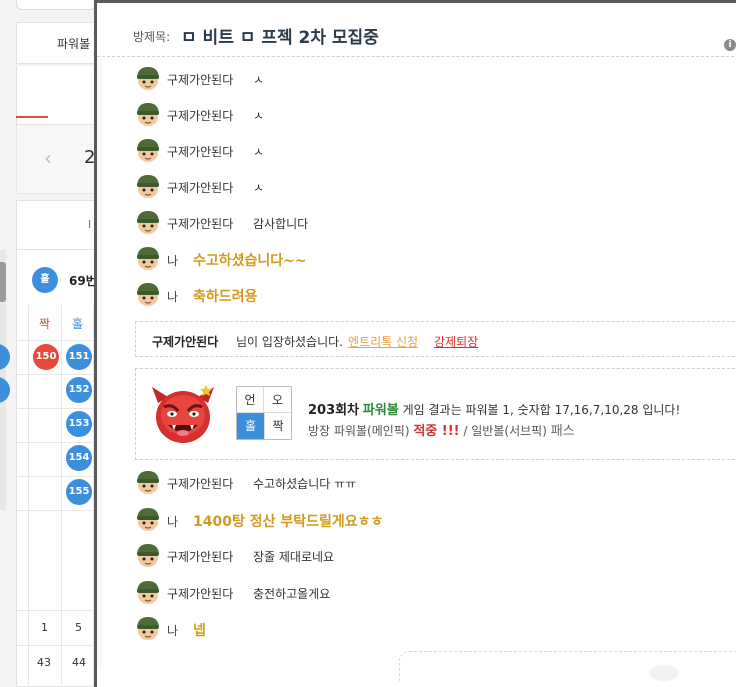  Describe the element at coordinates (79, 492) in the screenshot. I see `odd-cell: 155` at that location.